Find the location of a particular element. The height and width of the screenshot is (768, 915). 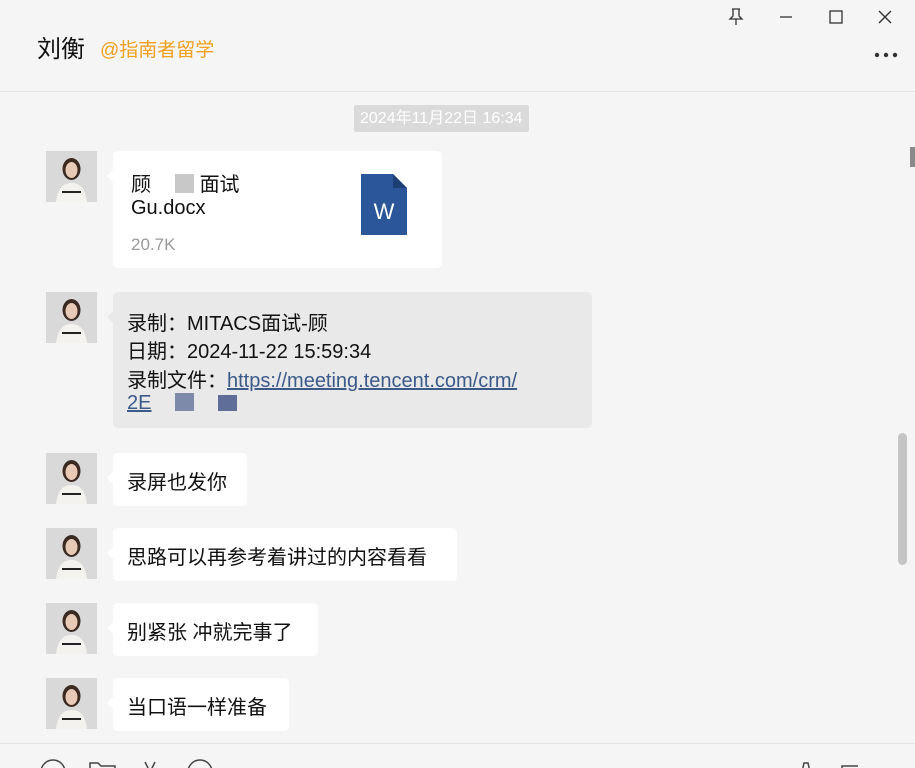

text-message: 录屏也发你 is located at coordinates (177, 479).